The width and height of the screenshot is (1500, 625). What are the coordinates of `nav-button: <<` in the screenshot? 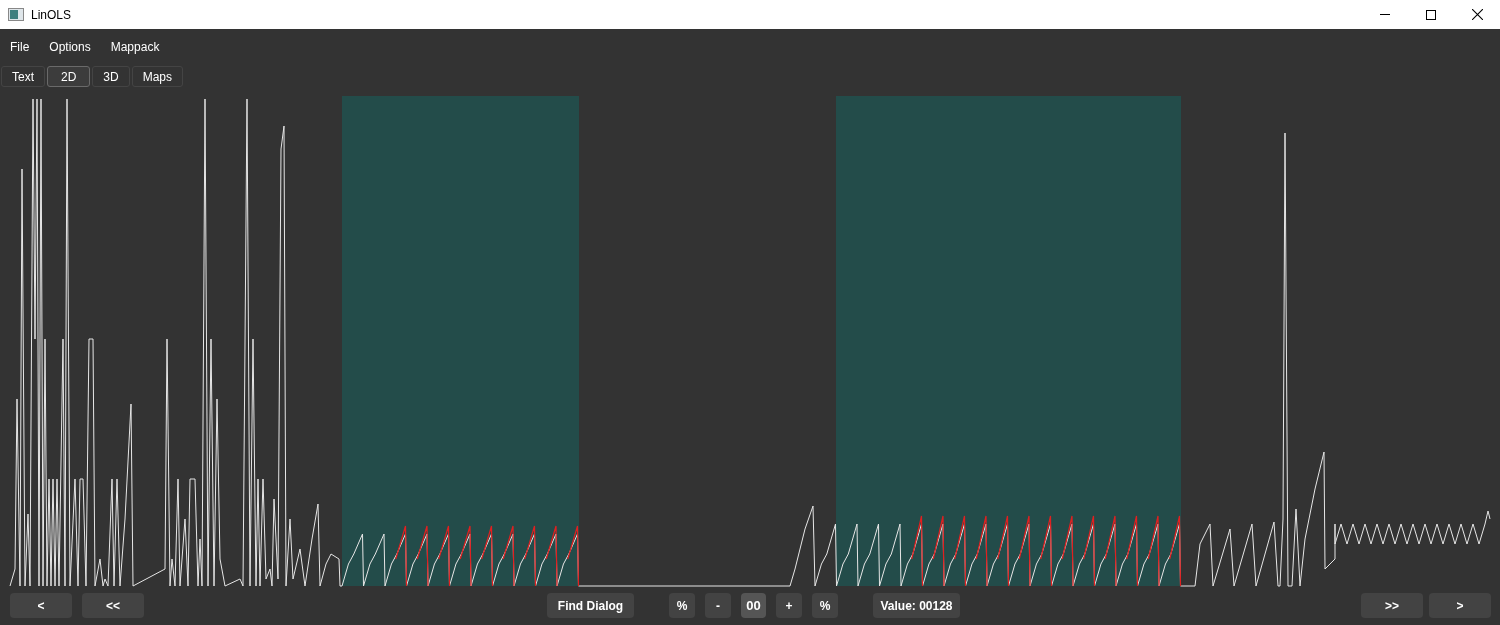 It's located at (113, 605).